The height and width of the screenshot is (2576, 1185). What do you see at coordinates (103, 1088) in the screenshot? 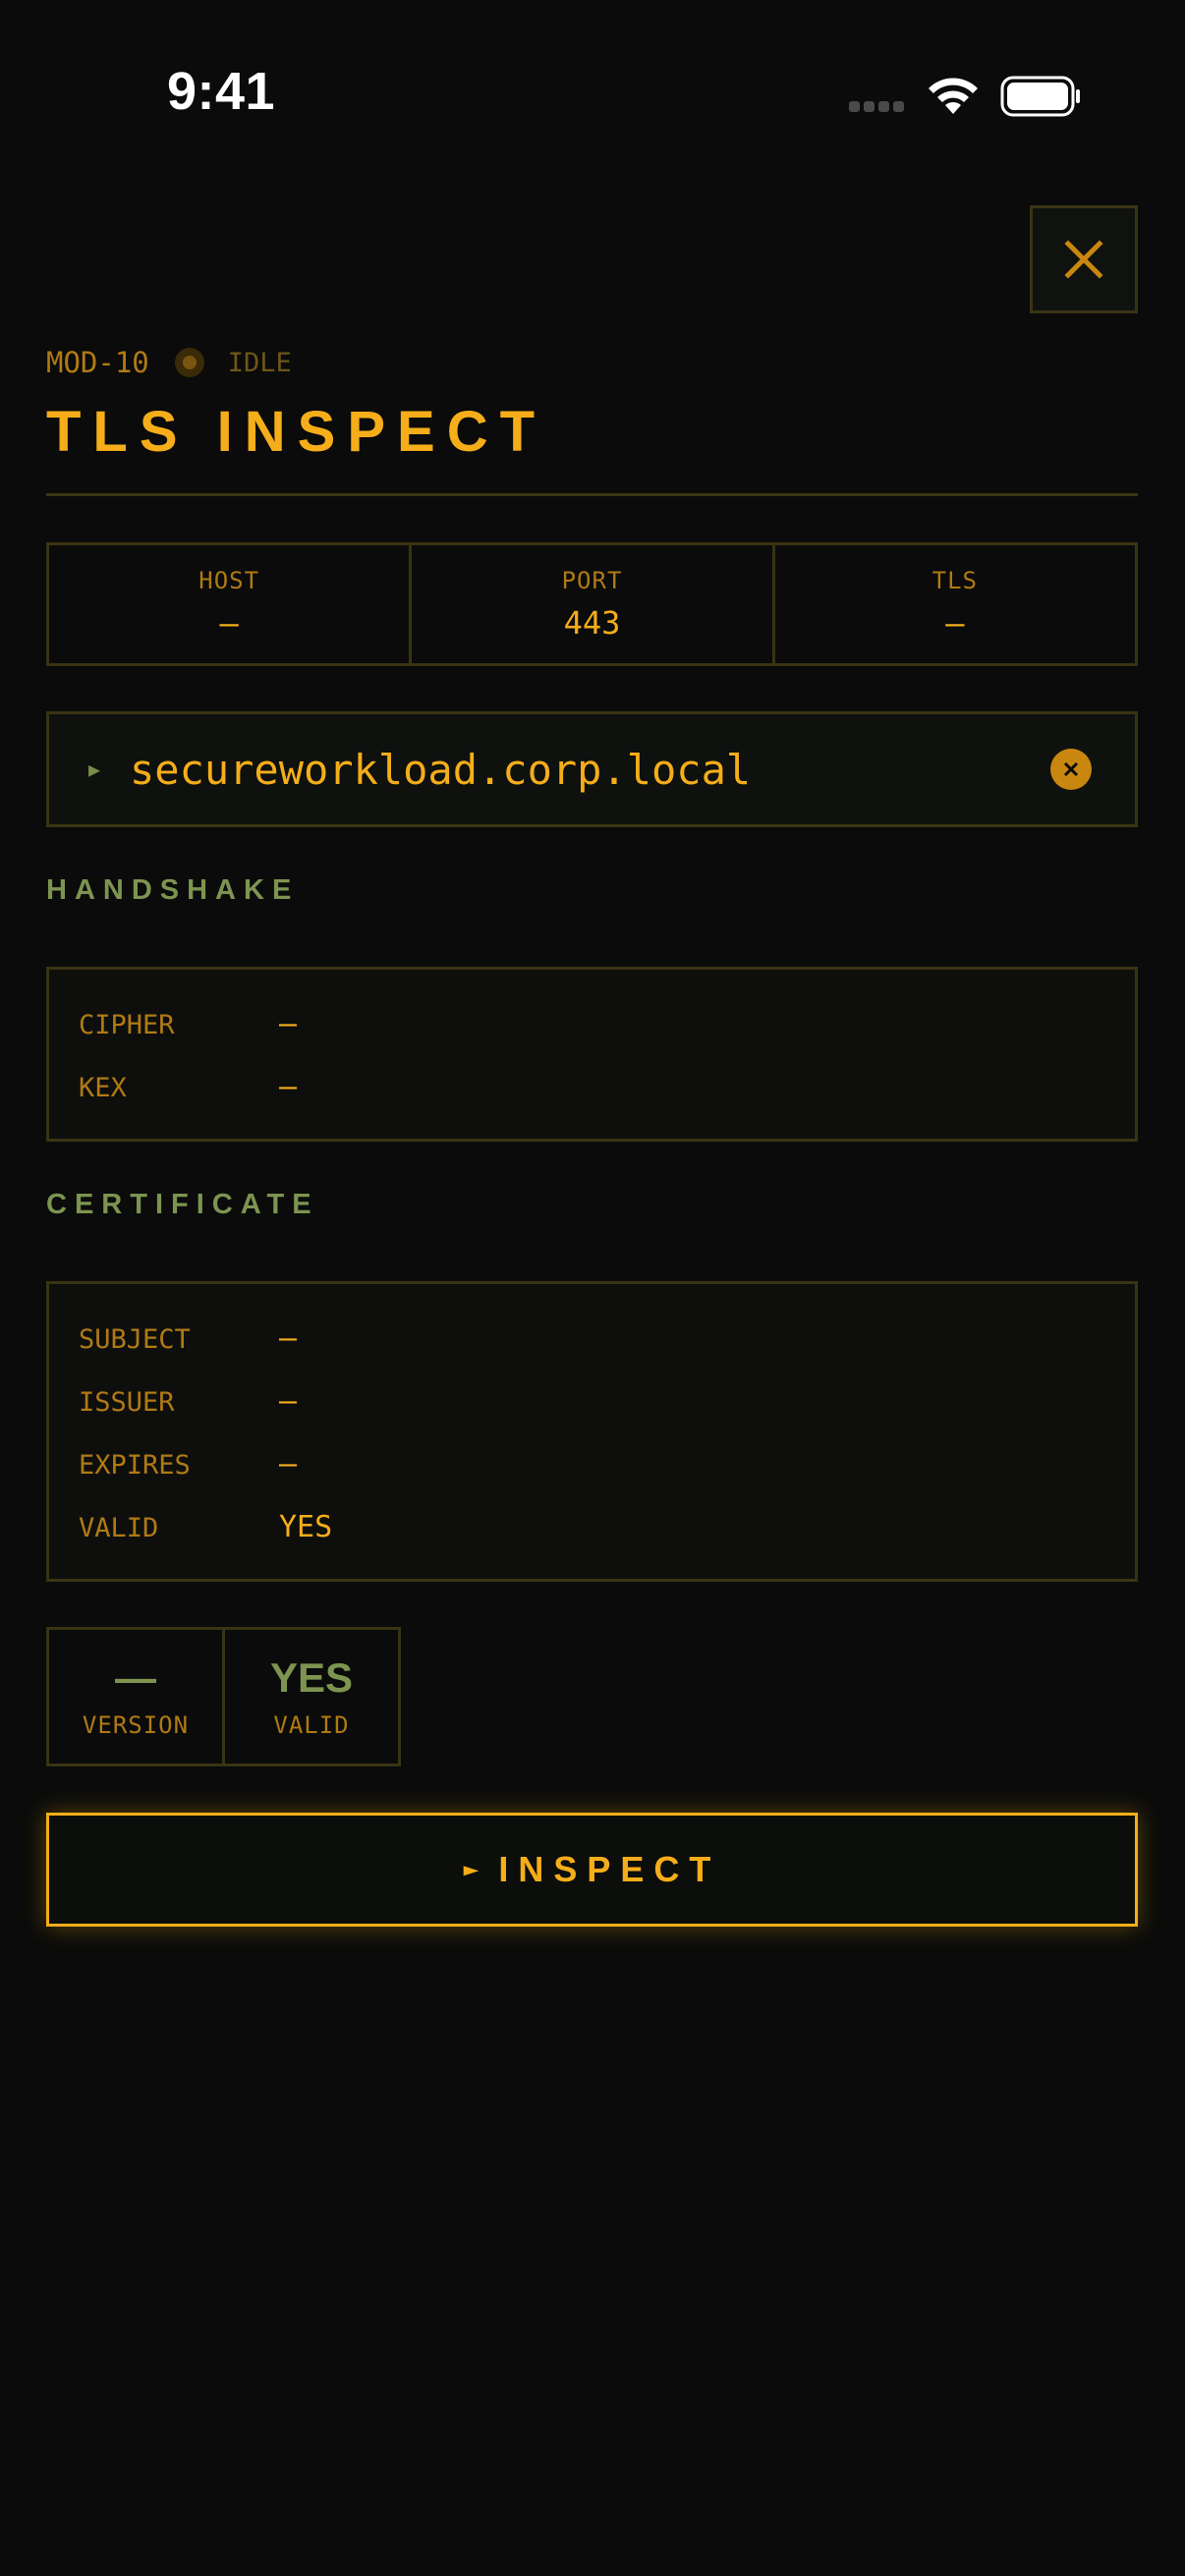
I see `row-key: KEX` at bounding box center [103, 1088].